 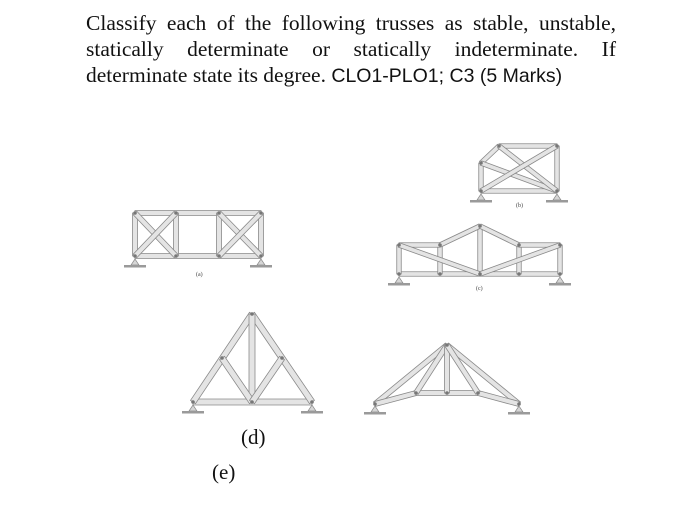 What do you see at coordinates (199, 274) in the screenshot?
I see `figure-a-label: (a)` at bounding box center [199, 274].